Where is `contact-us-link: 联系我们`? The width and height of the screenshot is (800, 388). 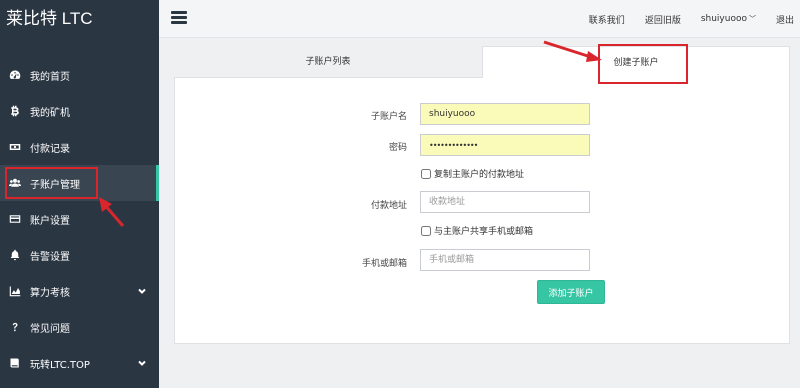
contact-us-link: 联系我们 is located at coordinates (607, 19).